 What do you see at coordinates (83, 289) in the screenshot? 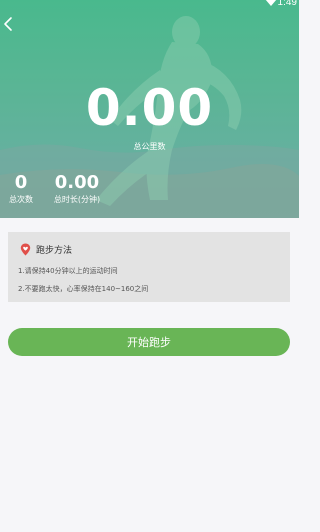
I see `tip-line: 2.不要跑太快，心率保持在140~160之间` at bounding box center [83, 289].